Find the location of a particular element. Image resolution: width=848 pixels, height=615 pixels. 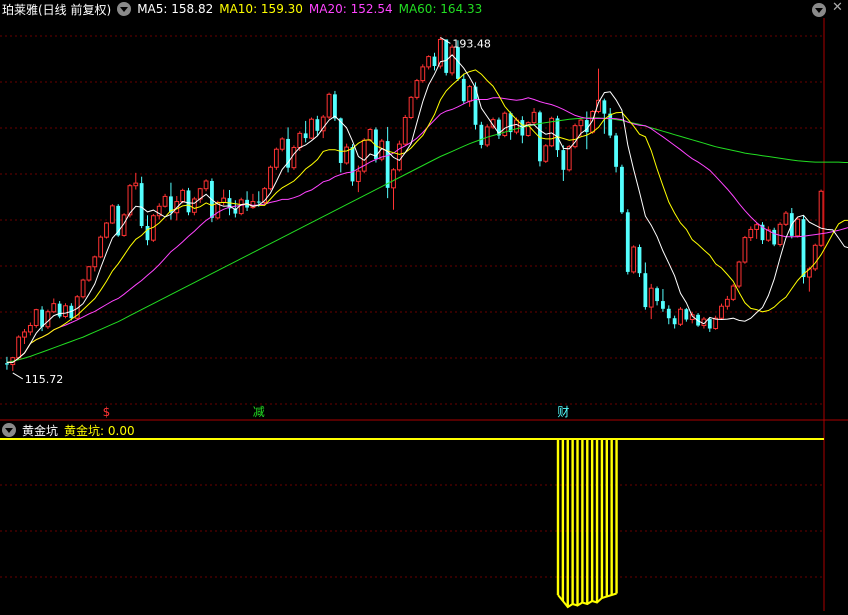

event-marker: $ is located at coordinates (107, 412).